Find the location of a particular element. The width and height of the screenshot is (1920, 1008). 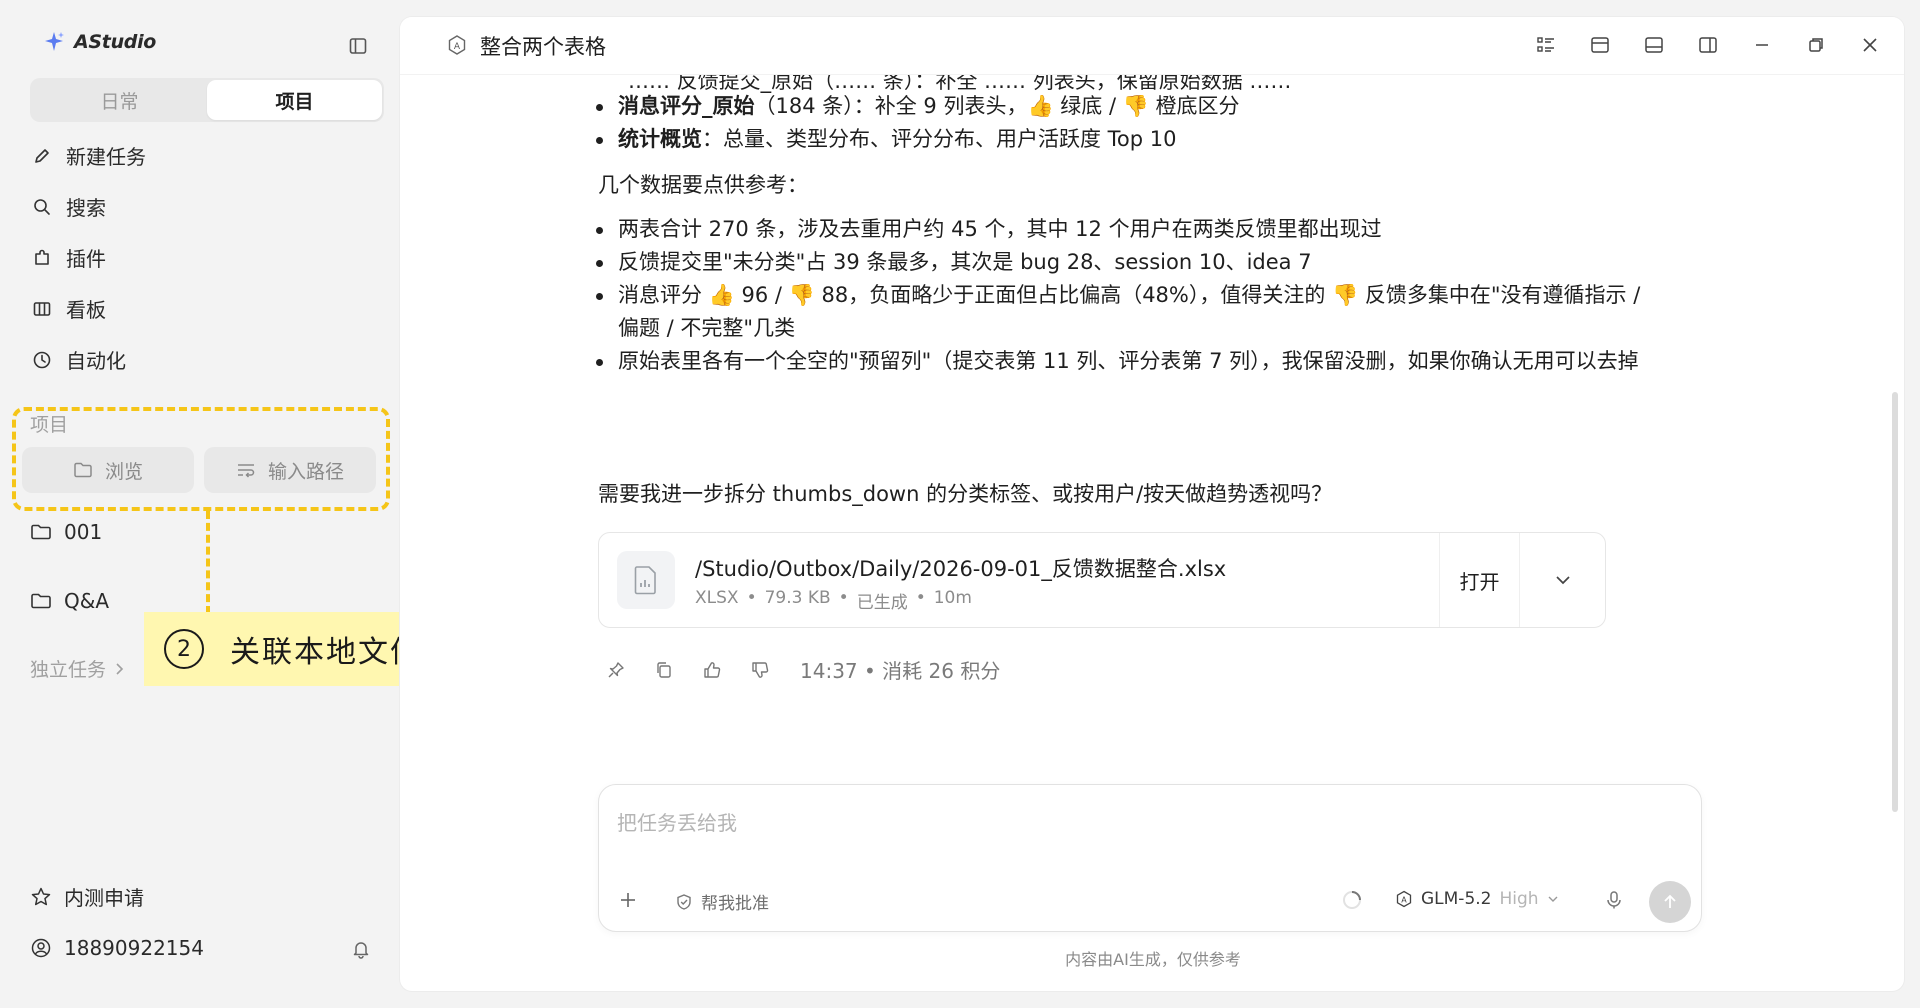

auto-approve-toggle: 帮我批准 is located at coordinates (722, 901).